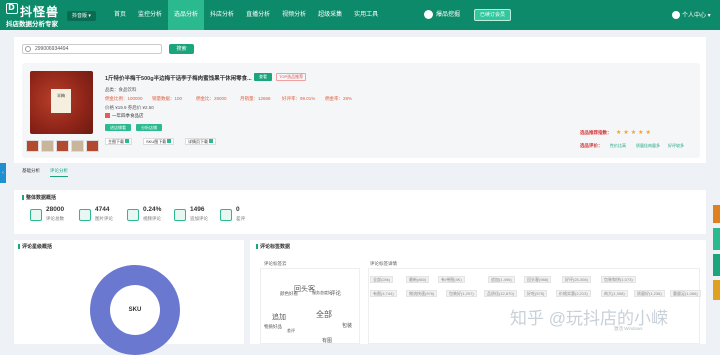  I want to click on comment-tag: 重量足(1,066), so click(685, 293).